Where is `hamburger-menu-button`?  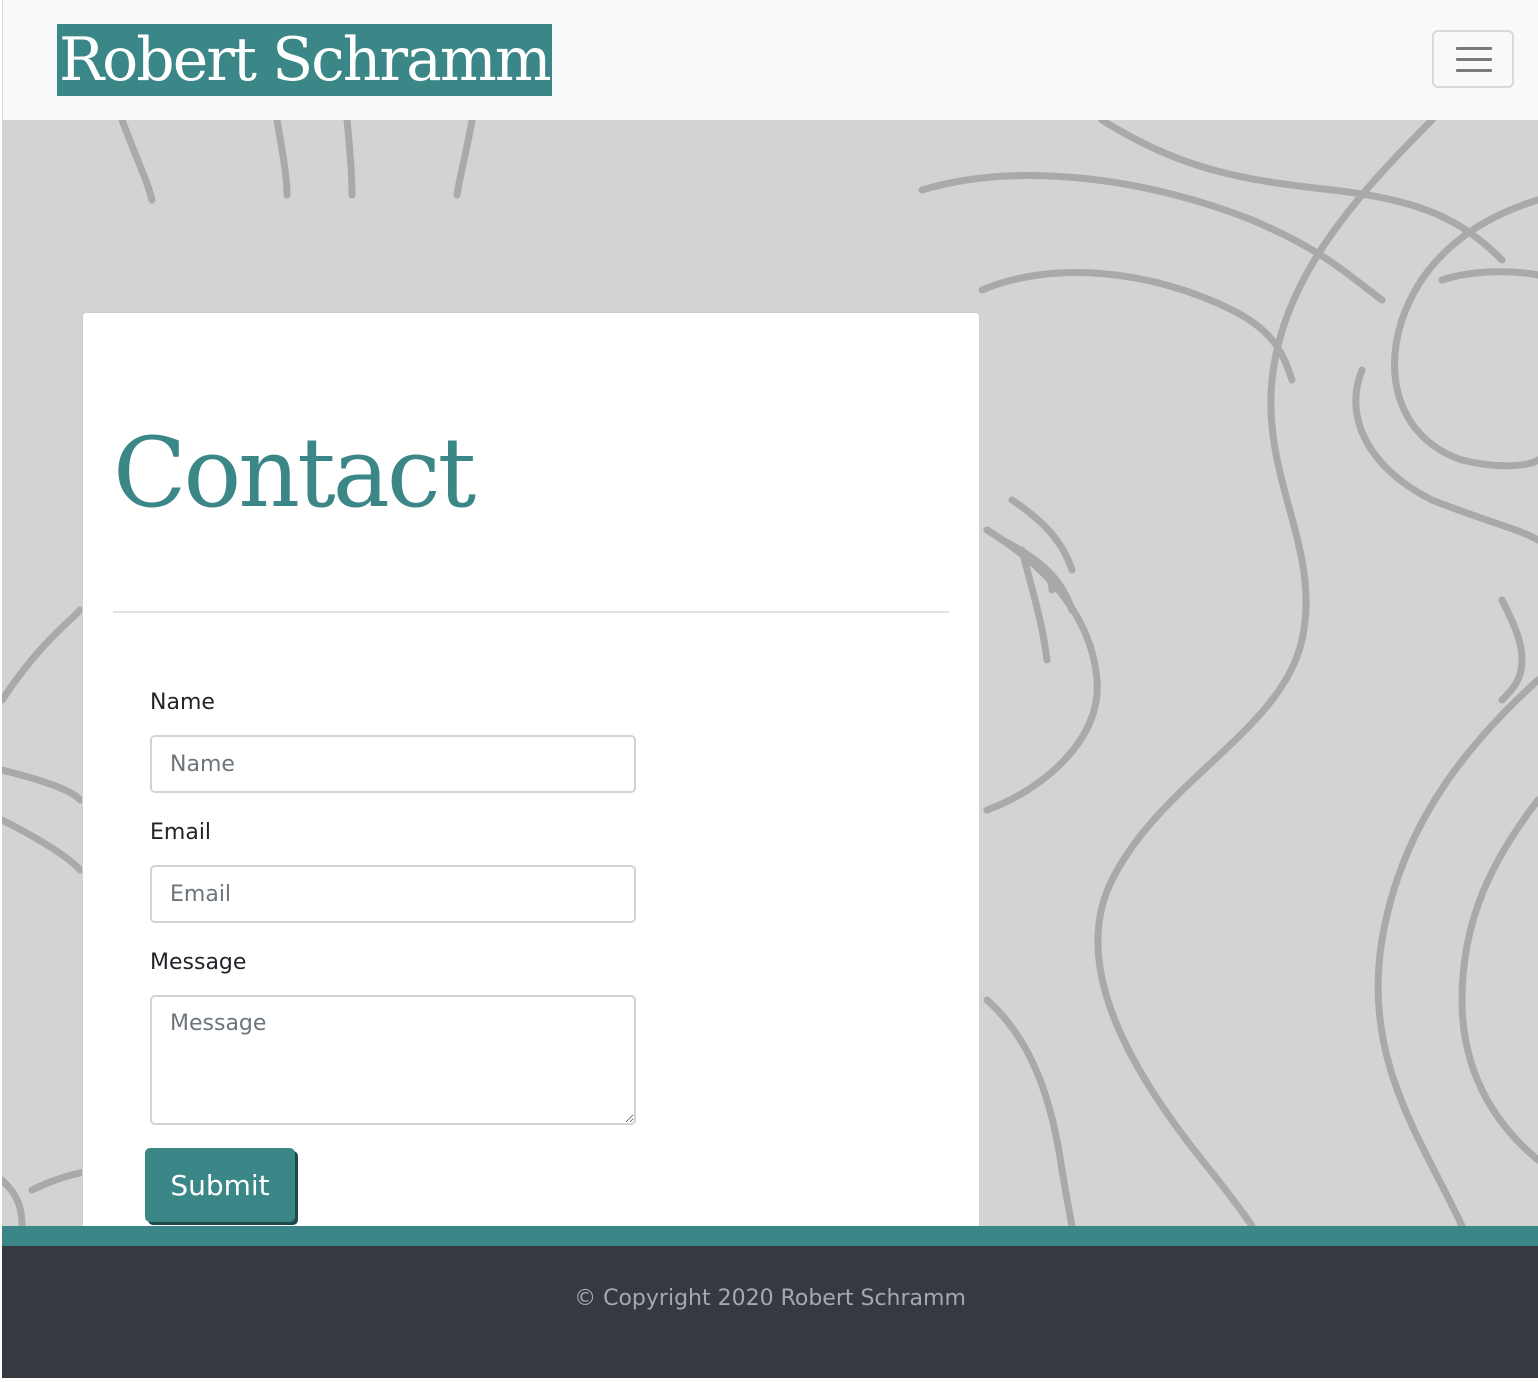 hamburger-menu-button is located at coordinates (1473, 59).